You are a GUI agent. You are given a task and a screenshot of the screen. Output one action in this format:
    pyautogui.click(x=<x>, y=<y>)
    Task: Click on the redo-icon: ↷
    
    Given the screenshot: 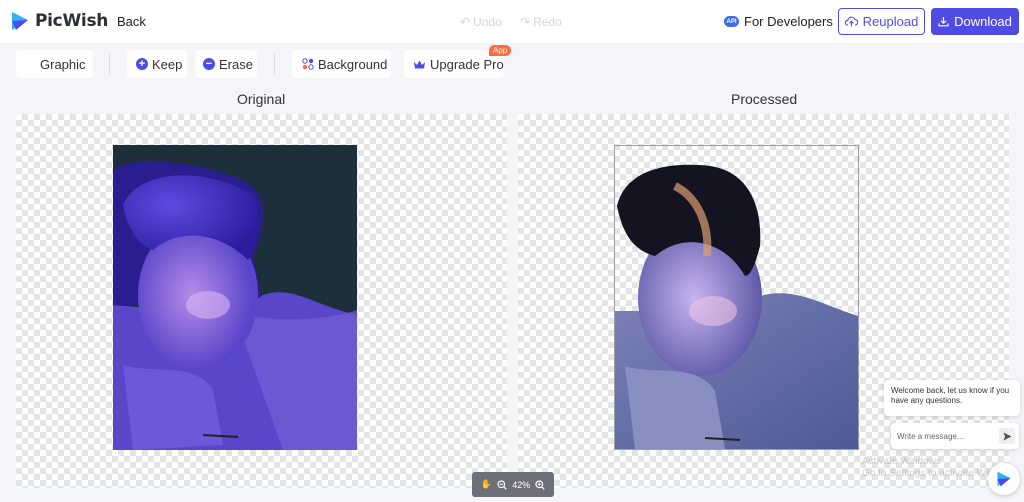 What is the action you would take?
    pyautogui.click(x=525, y=22)
    